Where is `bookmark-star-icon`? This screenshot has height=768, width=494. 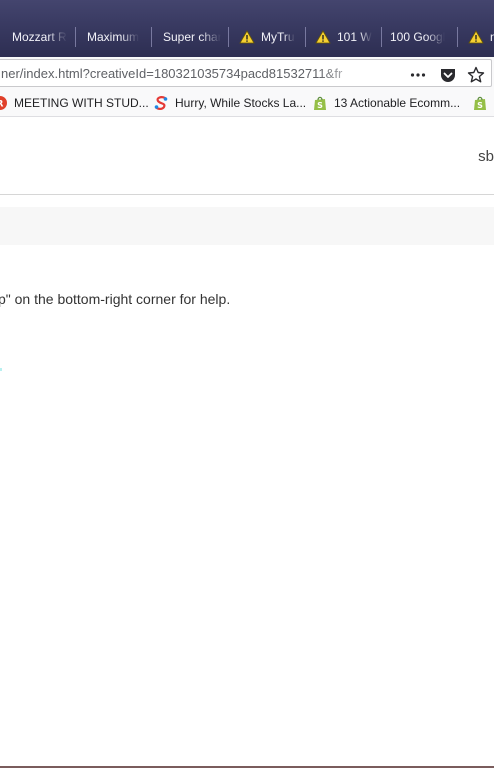 bookmark-star-icon is located at coordinates (476, 75).